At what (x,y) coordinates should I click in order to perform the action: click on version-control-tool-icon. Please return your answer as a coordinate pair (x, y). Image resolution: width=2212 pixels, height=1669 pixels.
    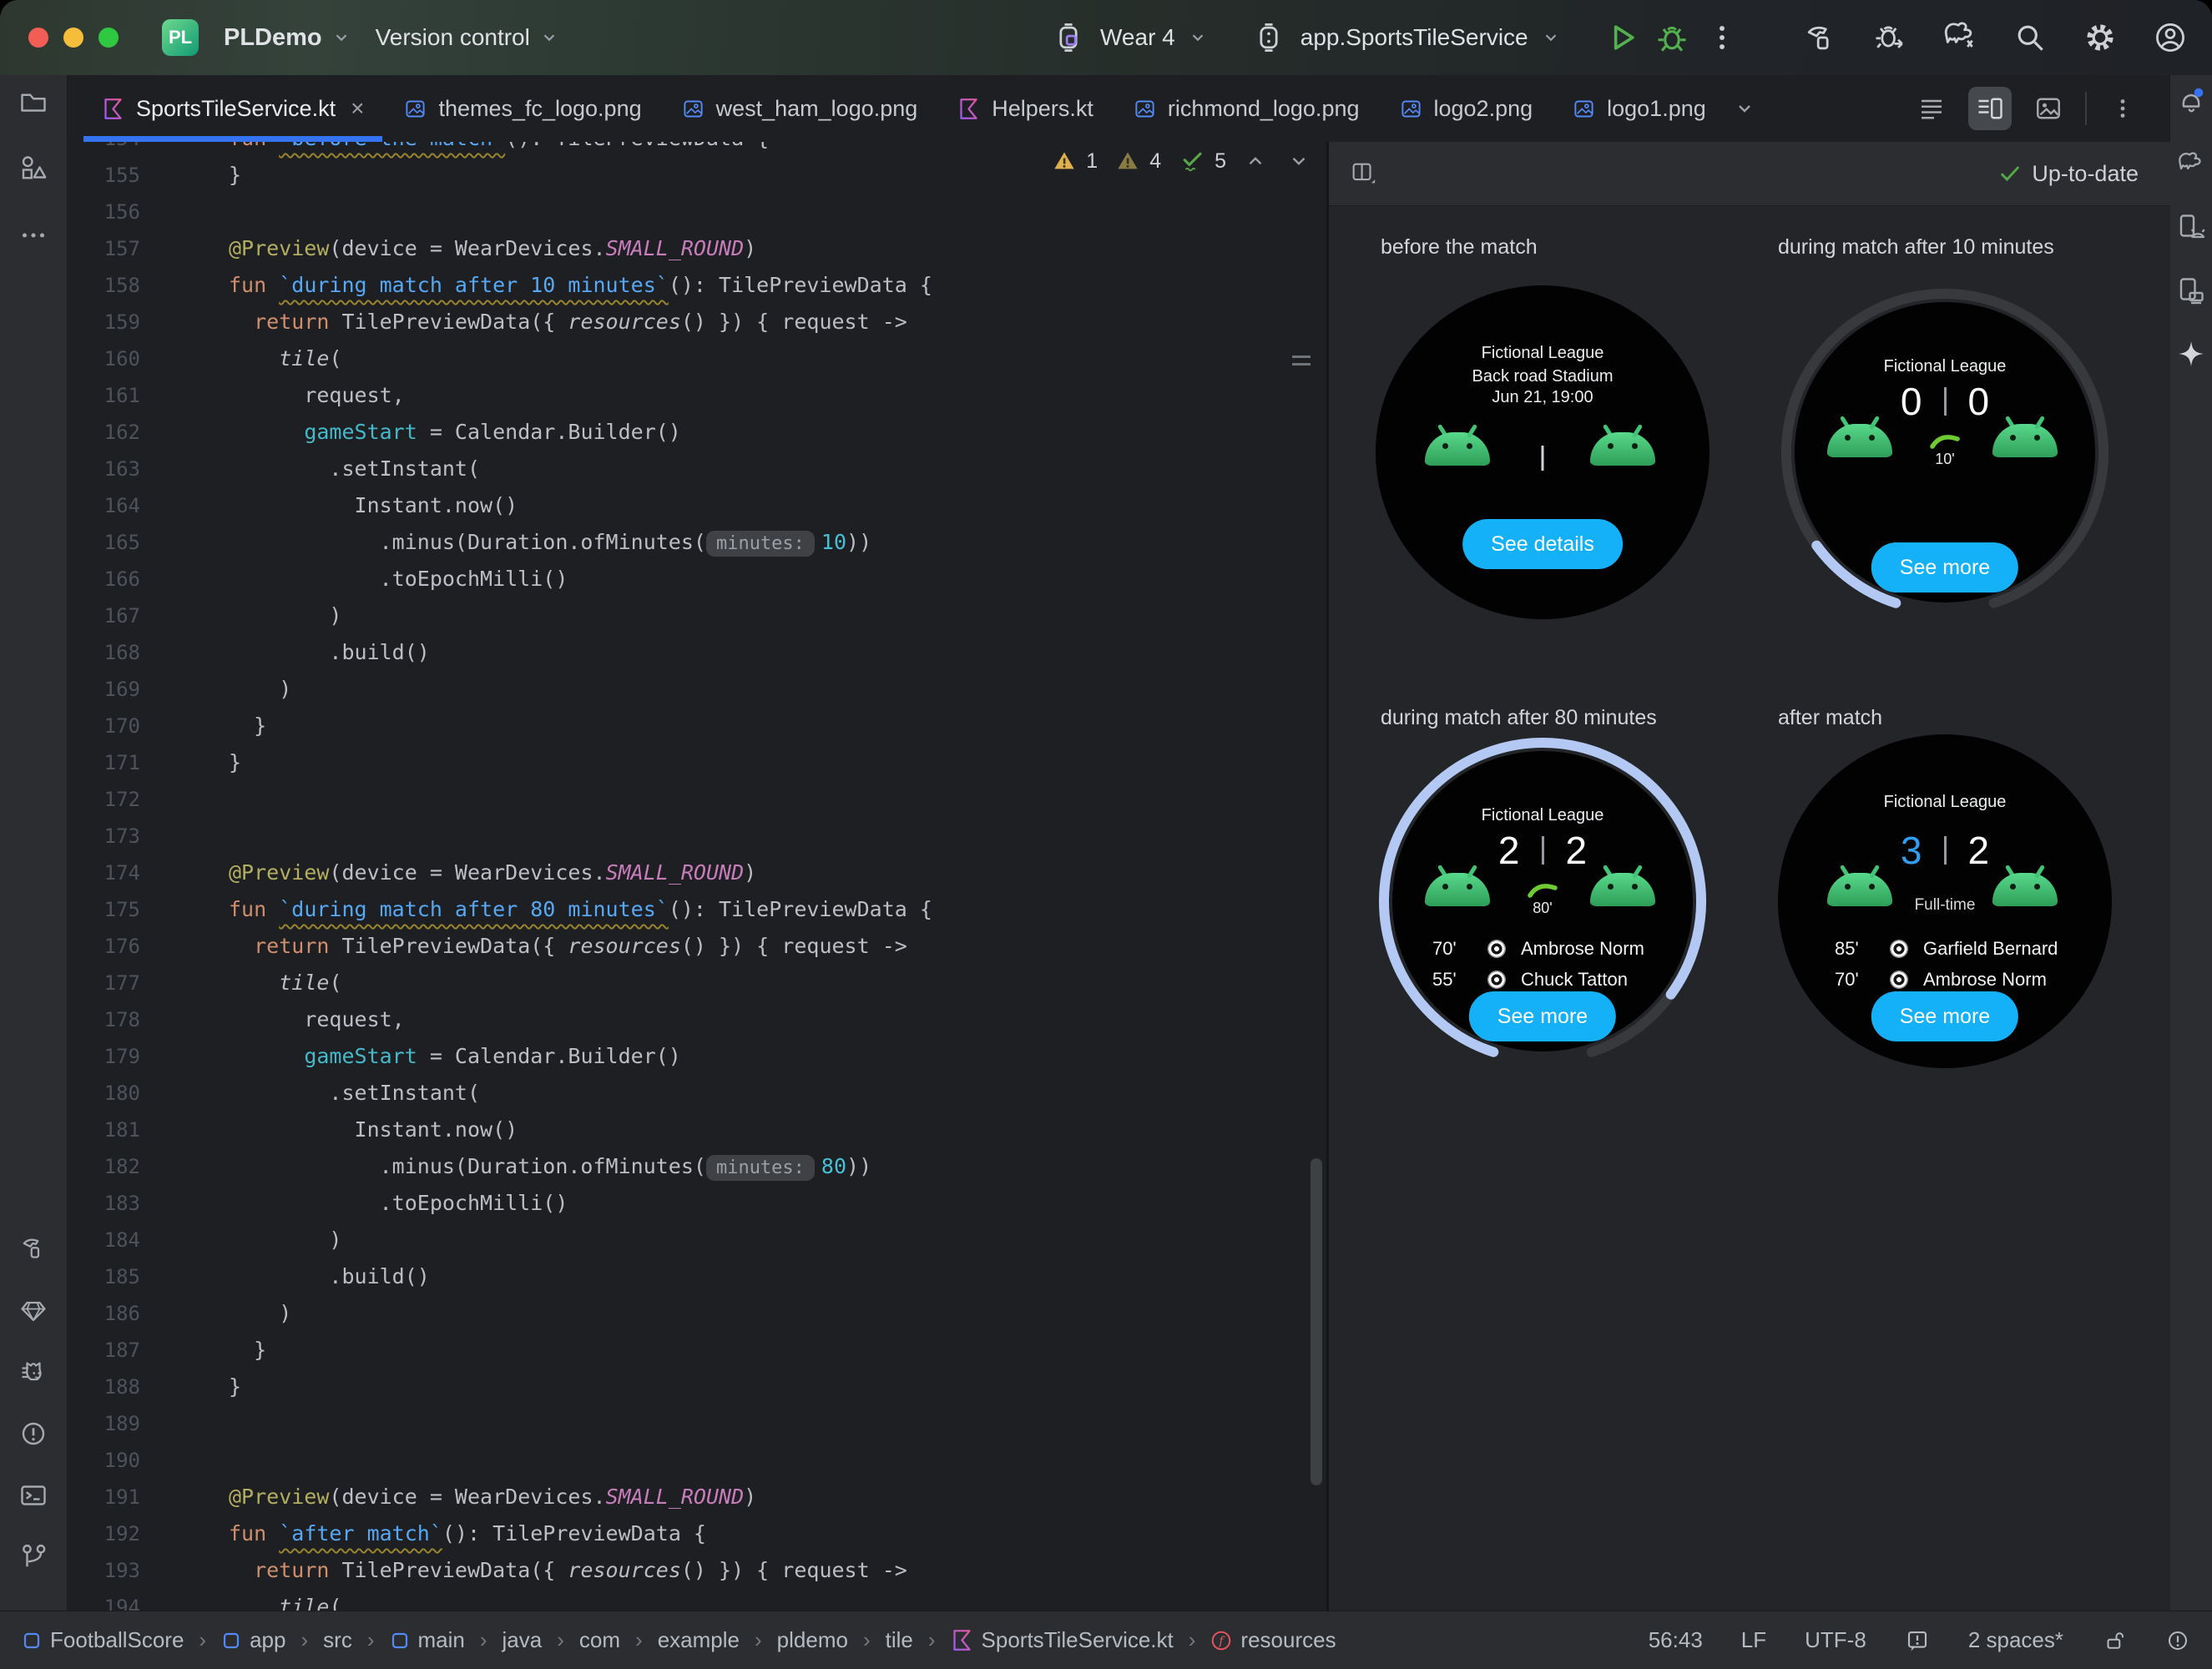
    Looking at the image, I should click on (33, 1557).